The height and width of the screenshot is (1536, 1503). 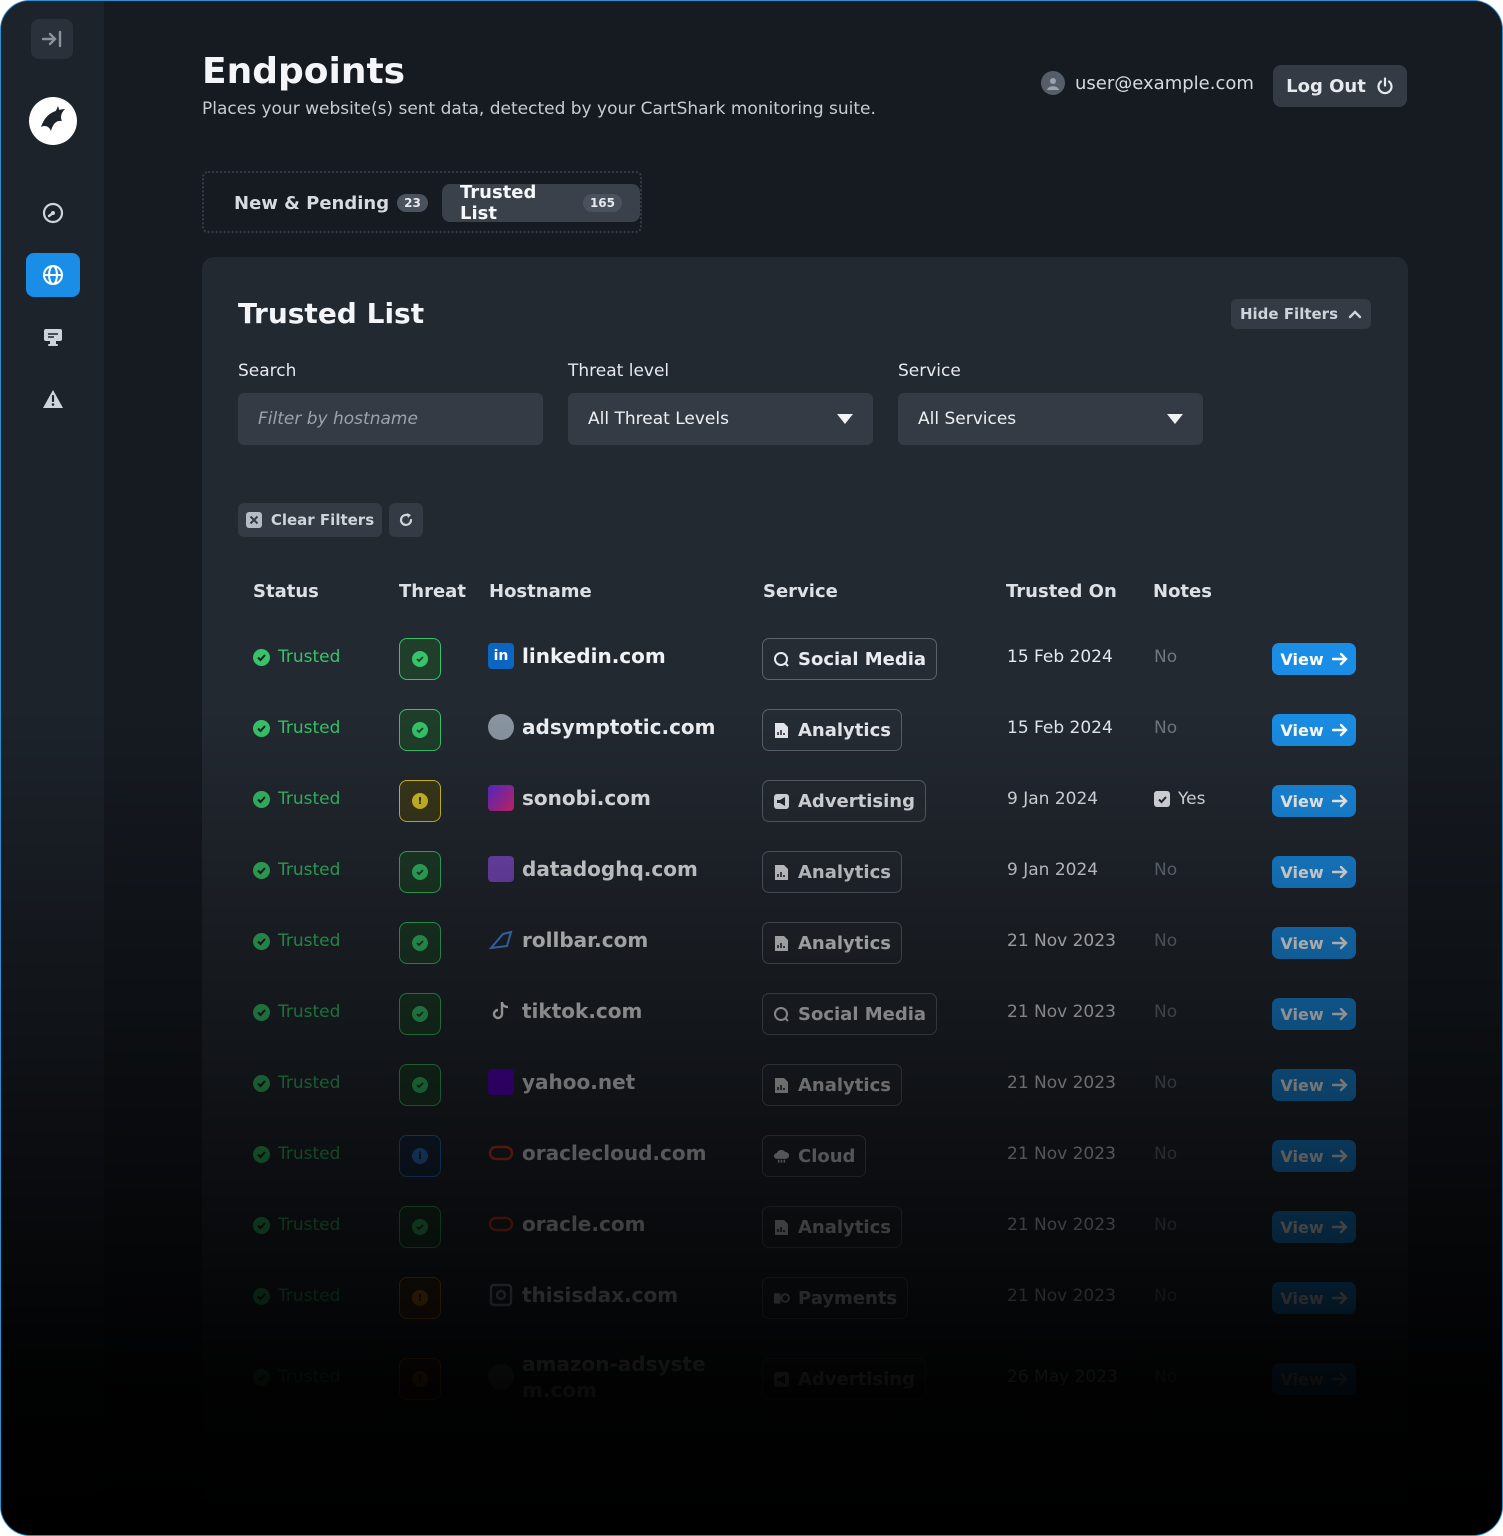 What do you see at coordinates (501, 1082) in the screenshot?
I see `yahoo-logo-icon` at bounding box center [501, 1082].